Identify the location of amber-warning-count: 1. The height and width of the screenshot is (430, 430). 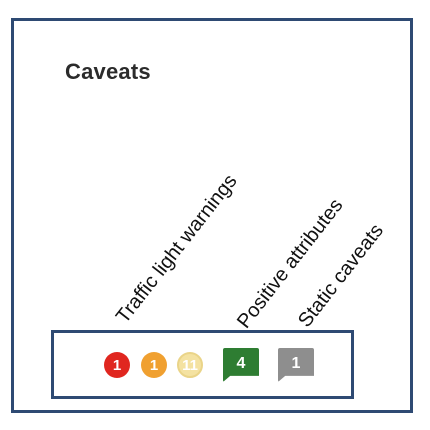
(154, 365).